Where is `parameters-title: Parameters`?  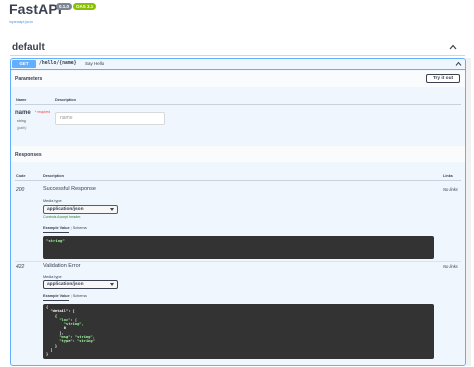
parameters-title: Parameters is located at coordinates (29, 79).